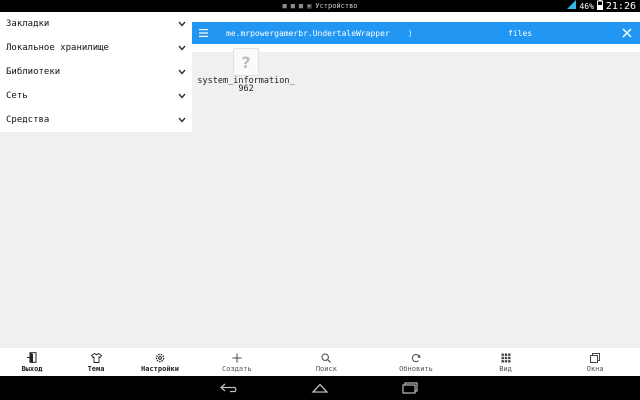 This screenshot has width=640, height=400. I want to click on grid-icon, so click(506, 358).